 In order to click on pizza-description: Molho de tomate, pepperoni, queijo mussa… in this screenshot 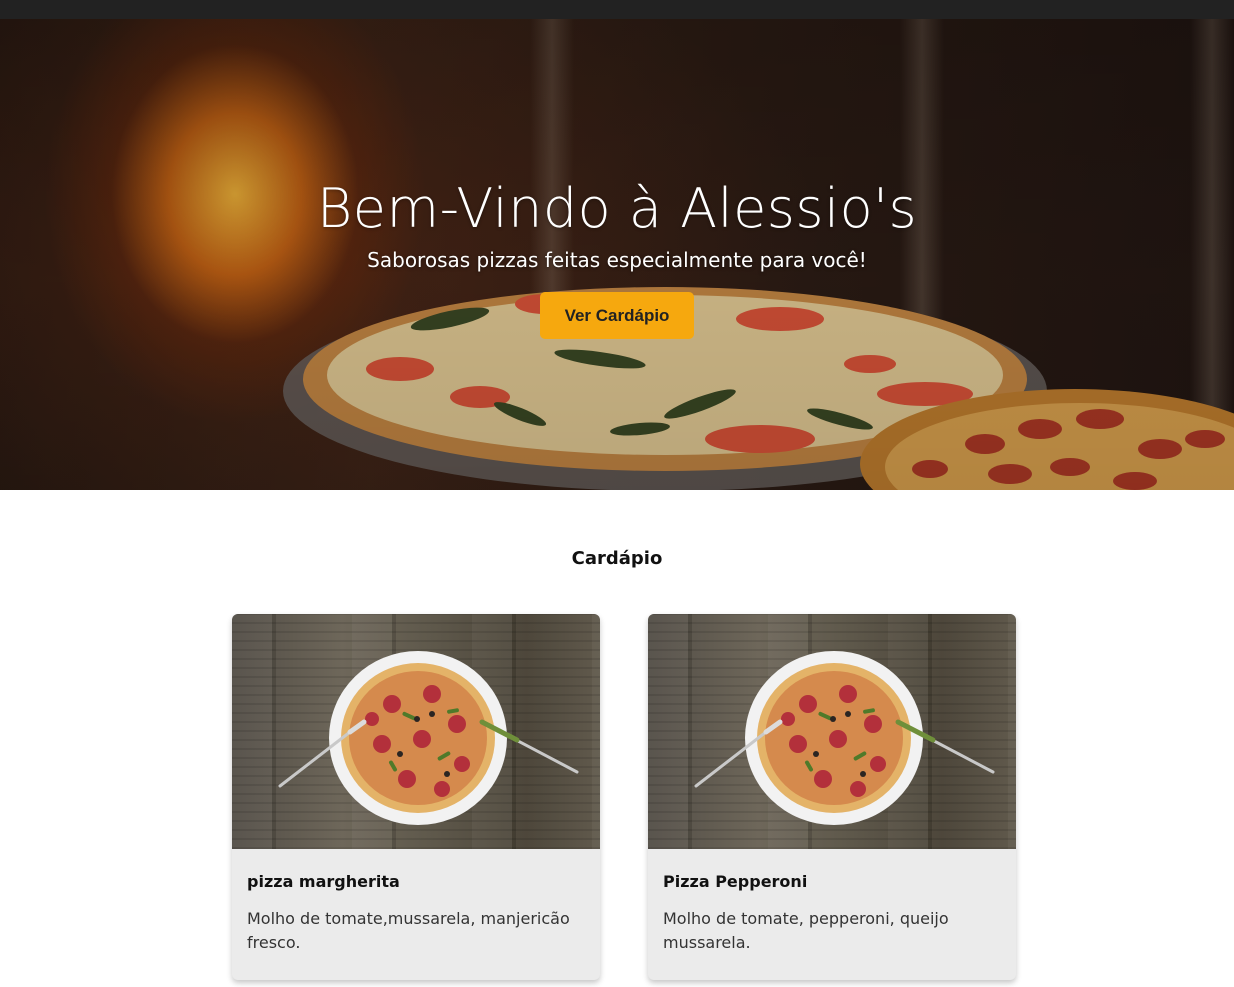, I will do `click(806, 930)`.